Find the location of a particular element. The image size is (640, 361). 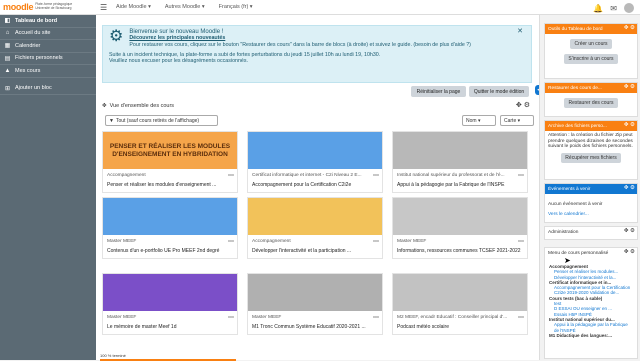

quit-edit-mode-button: Quitter le mode édition is located at coordinates (499, 91).